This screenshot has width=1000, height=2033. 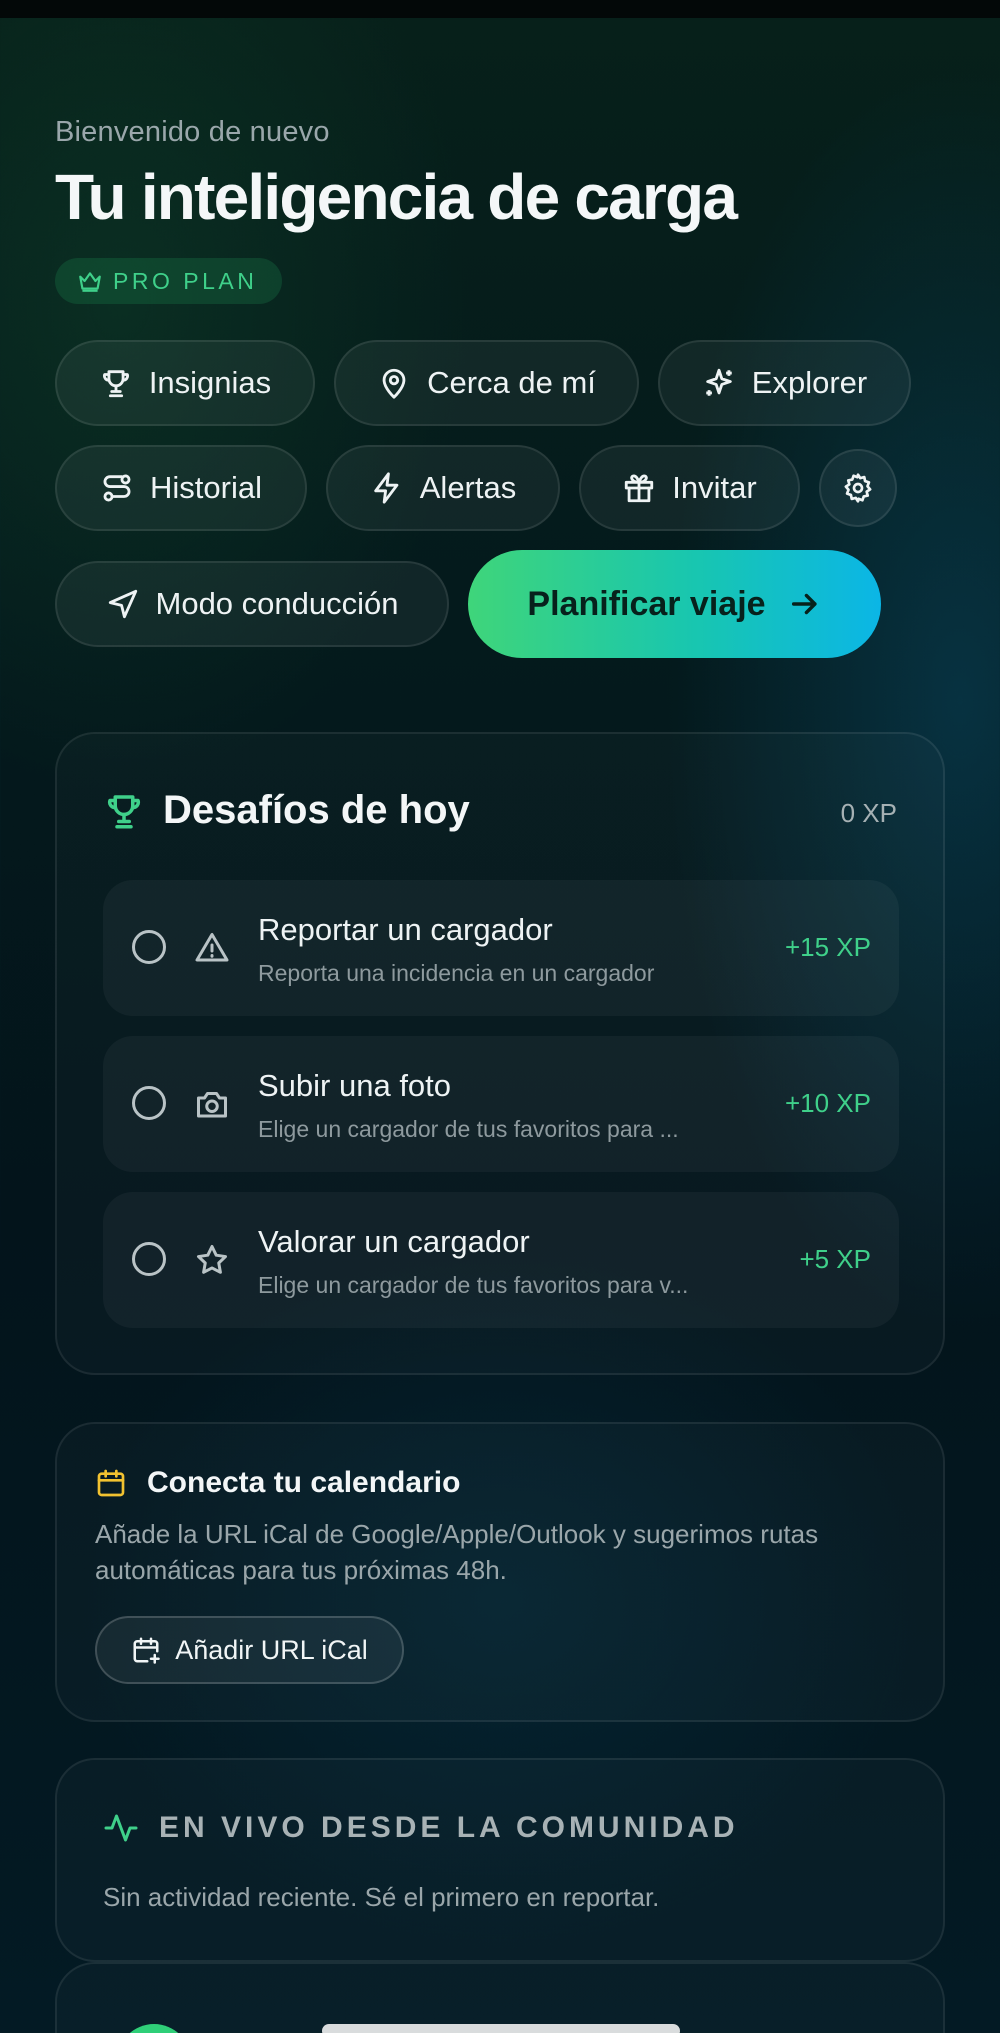 I want to click on calendar-plus-icon, so click(x=146, y=1650).